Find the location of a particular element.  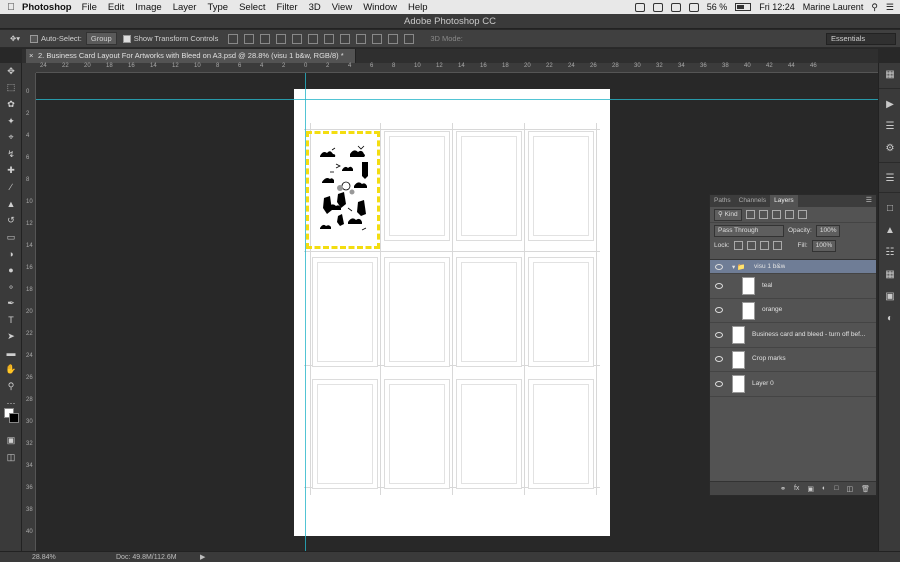

background-color is located at coordinates (14, 418).